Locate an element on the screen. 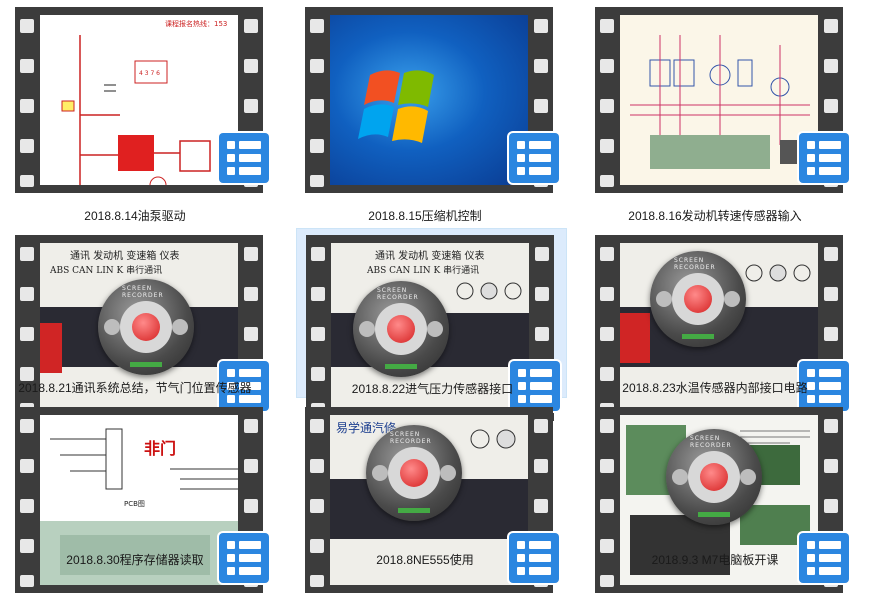 This screenshot has width=870, height=597. video-item: SCREEN RECORDER 2018.9.3 M7电脑板开课 is located at coordinates (715, 496).